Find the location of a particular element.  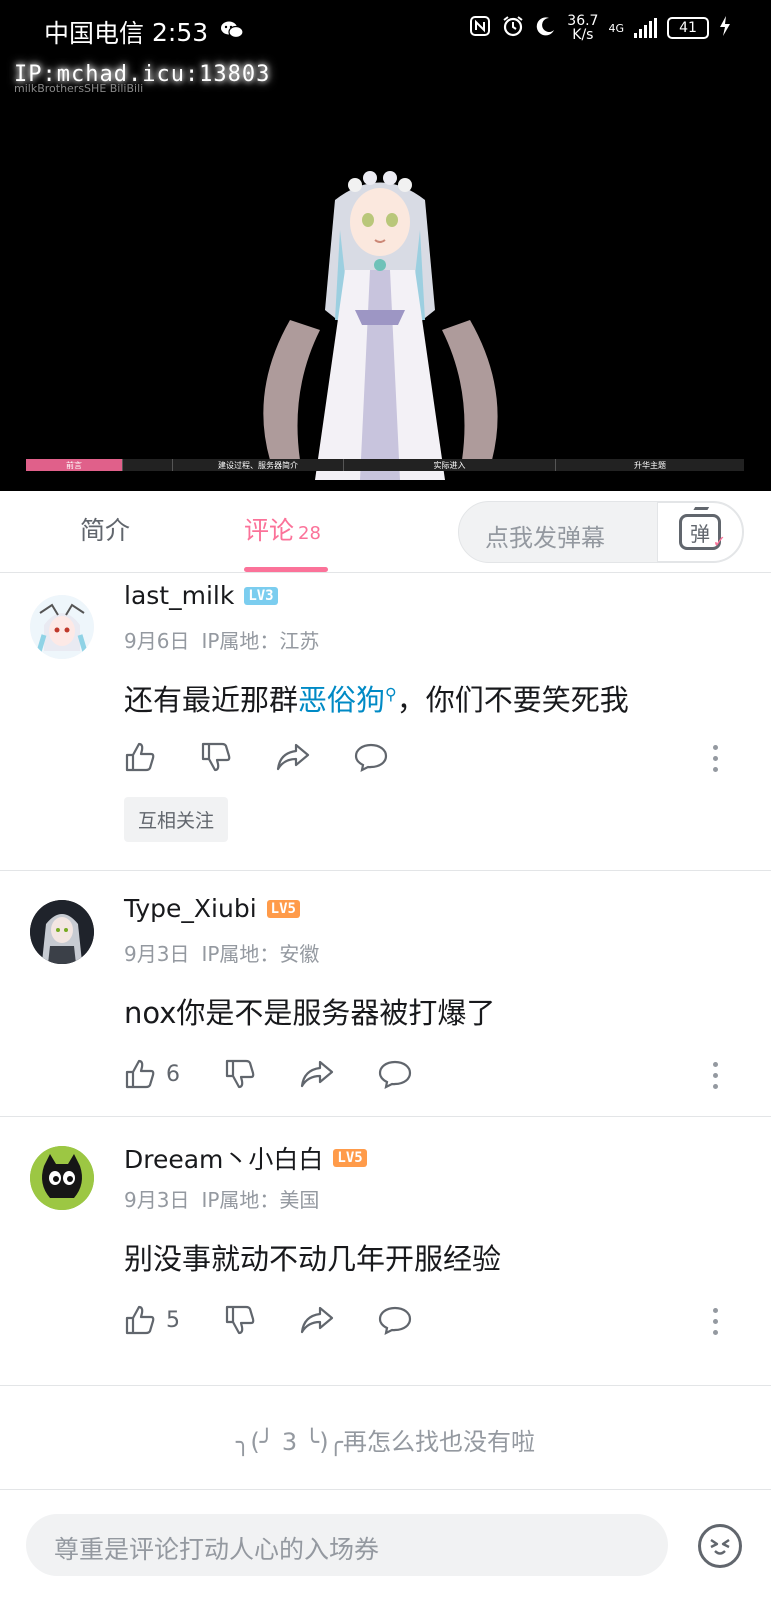

comment-content: nox你是不是服务器被打爆了 is located at coordinates (310, 1013).